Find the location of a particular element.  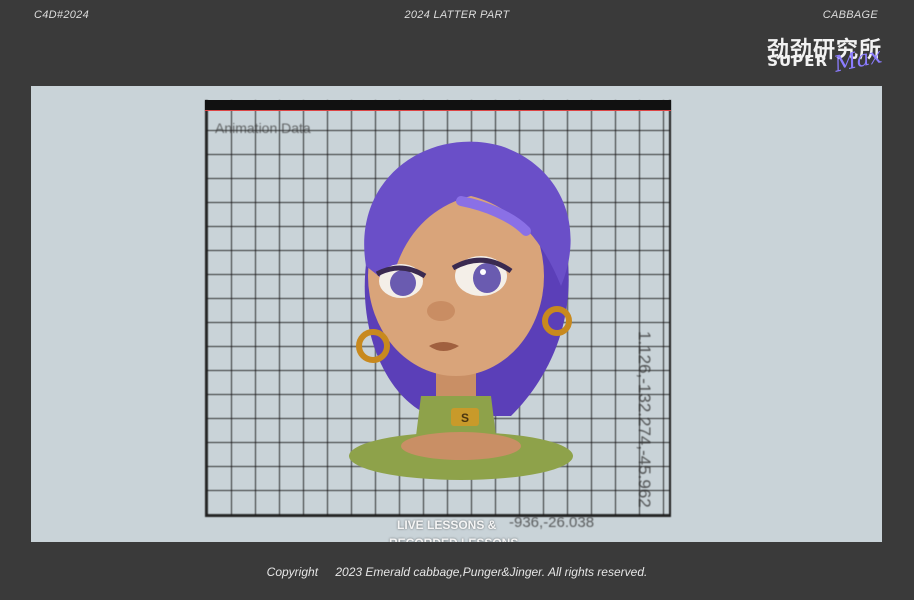

lessons-caption: LIVE LESSONS & RECORDED LESSONS is located at coordinates (453, 529).